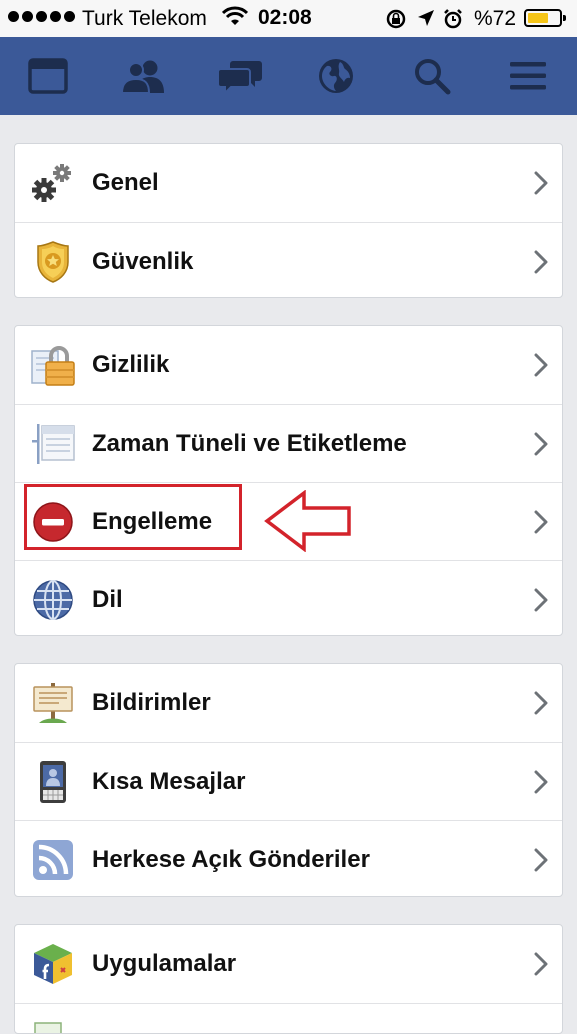 This screenshot has height=1034, width=577. What do you see at coordinates (528, 76) in the screenshot?
I see `menu-icon` at bounding box center [528, 76].